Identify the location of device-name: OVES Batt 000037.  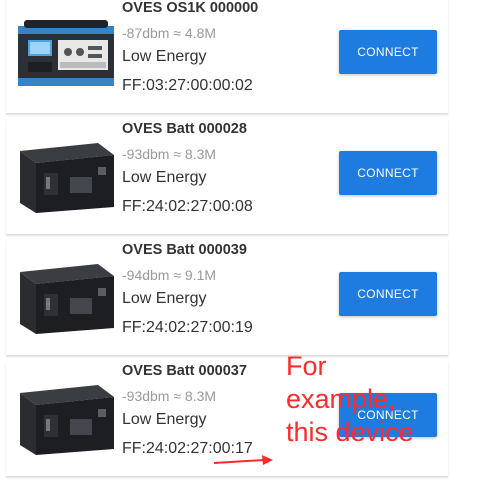
(184, 371).